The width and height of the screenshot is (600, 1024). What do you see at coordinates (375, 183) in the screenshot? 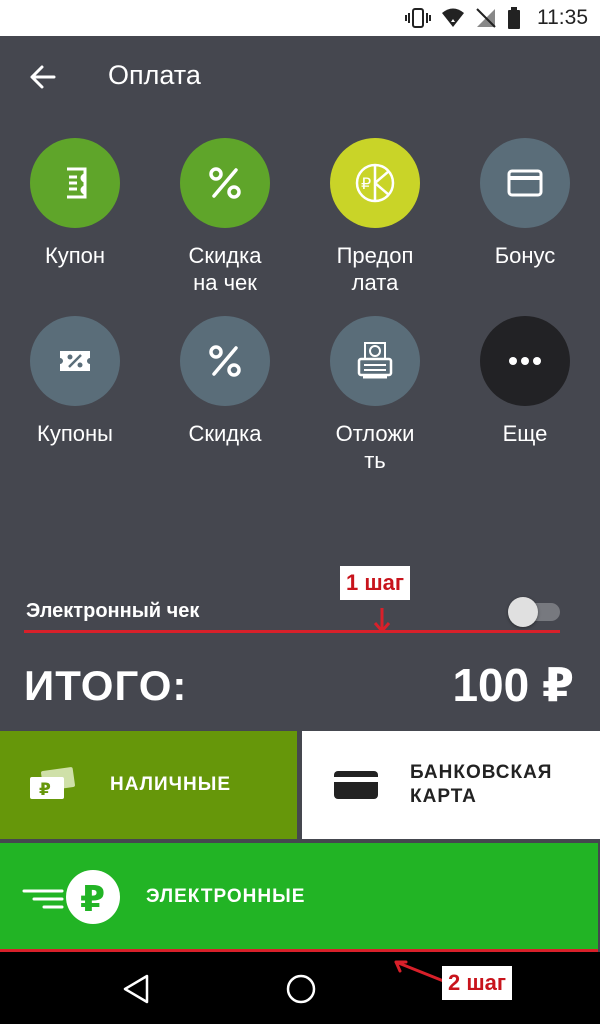
I see `prepayment-icon: ₽` at bounding box center [375, 183].